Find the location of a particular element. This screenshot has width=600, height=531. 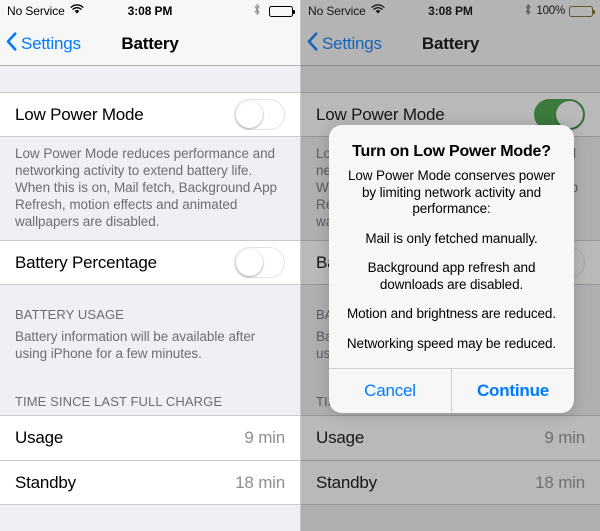

back-button: Settings is located at coordinates (40, 43).